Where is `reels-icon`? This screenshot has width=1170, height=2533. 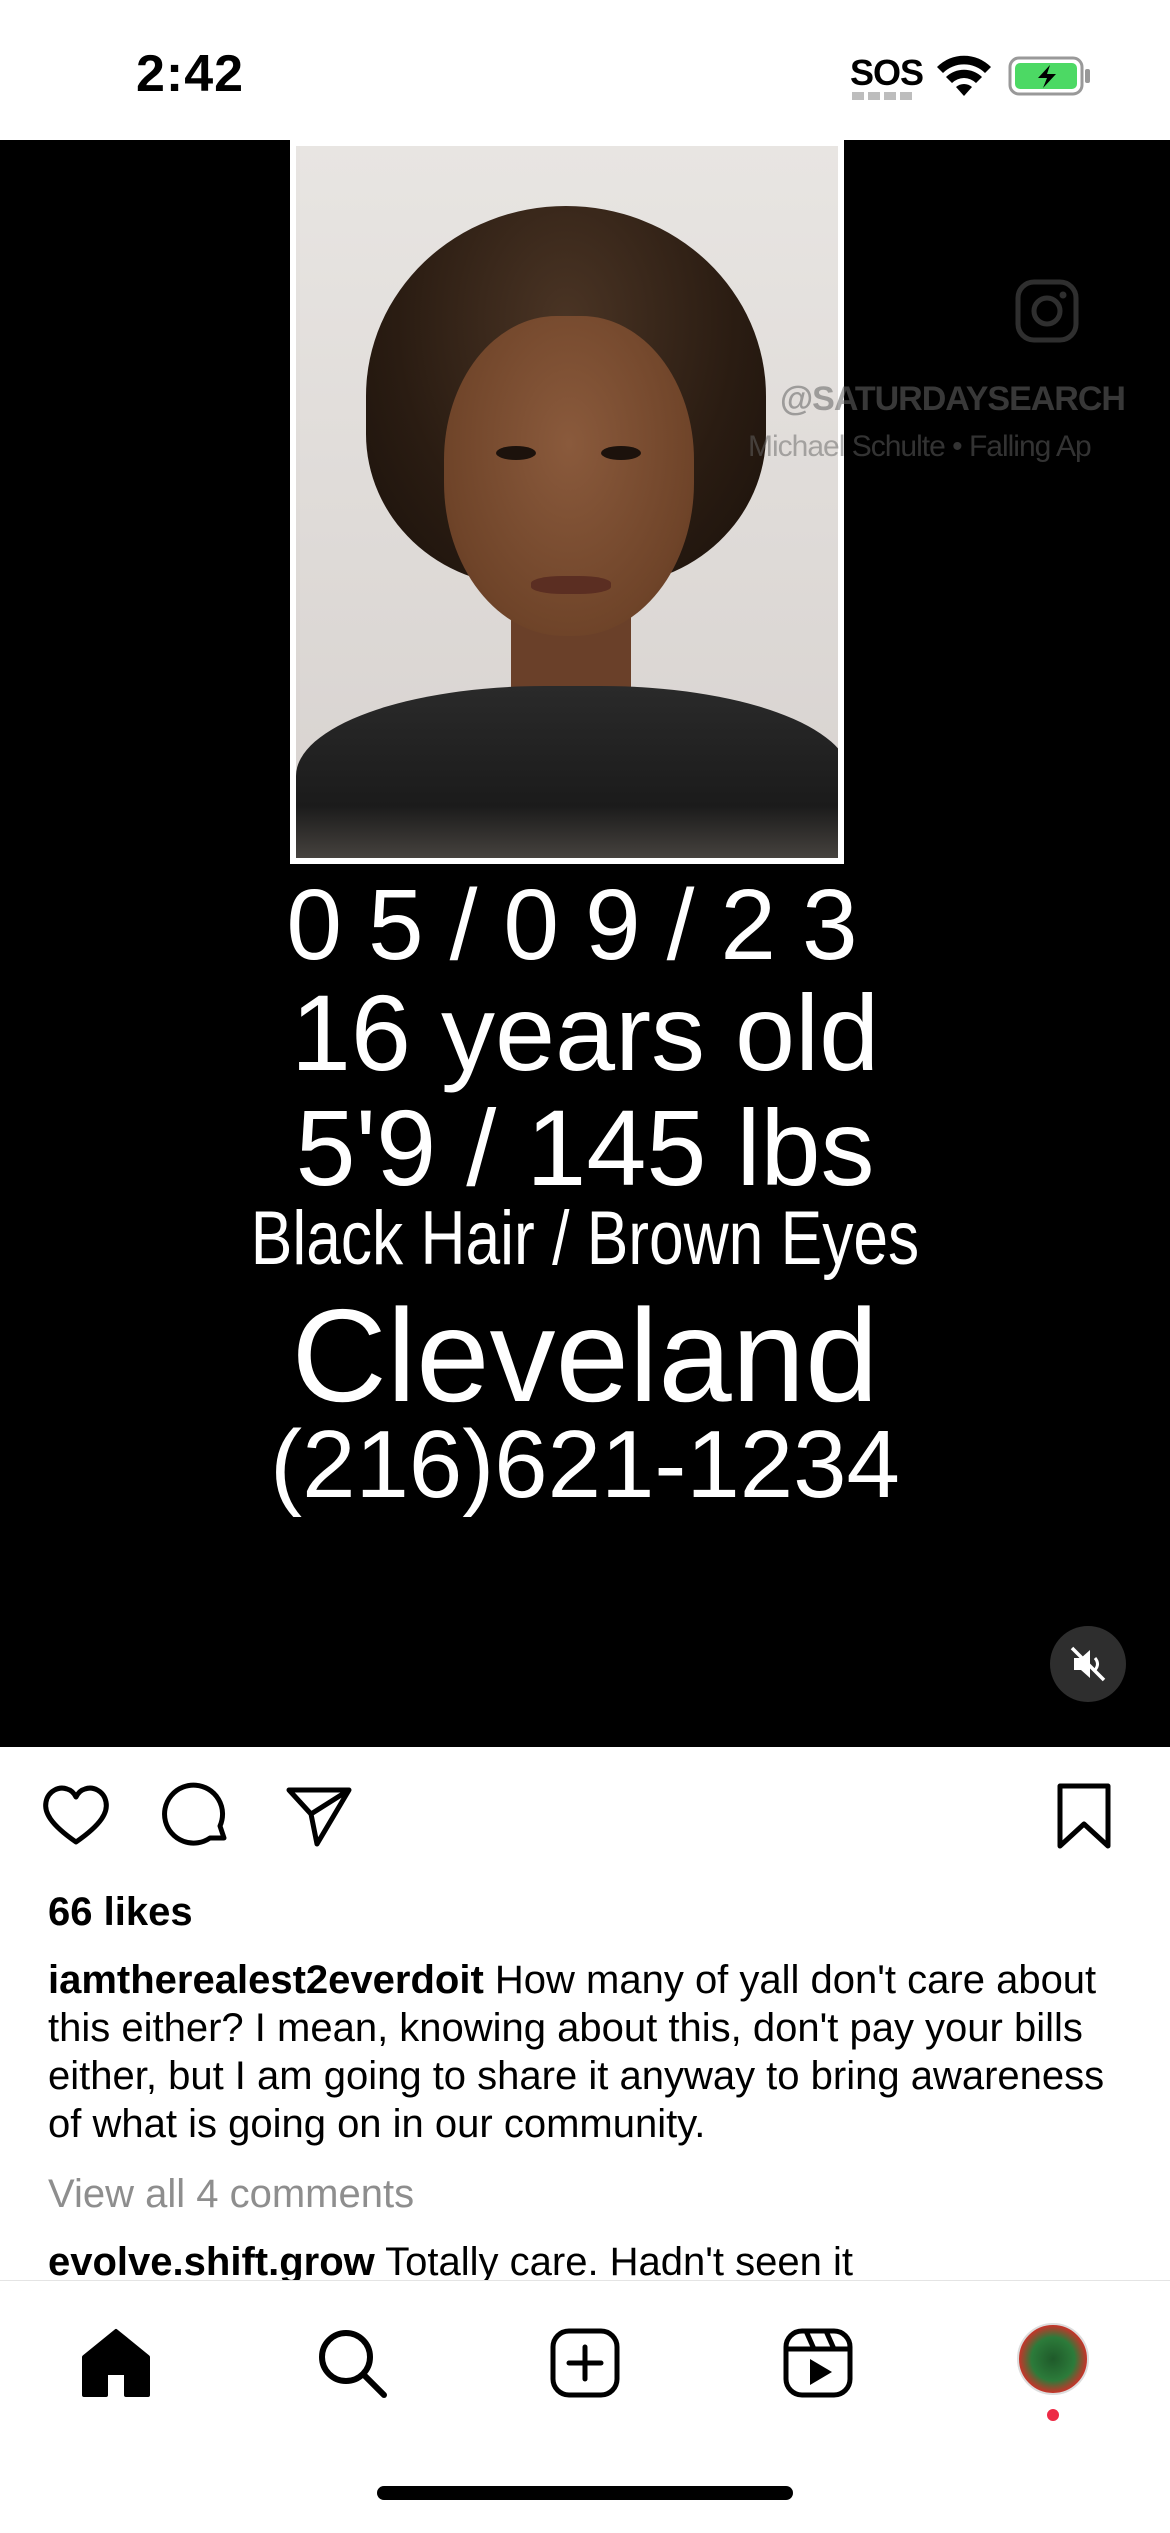 reels-icon is located at coordinates (818, 2363).